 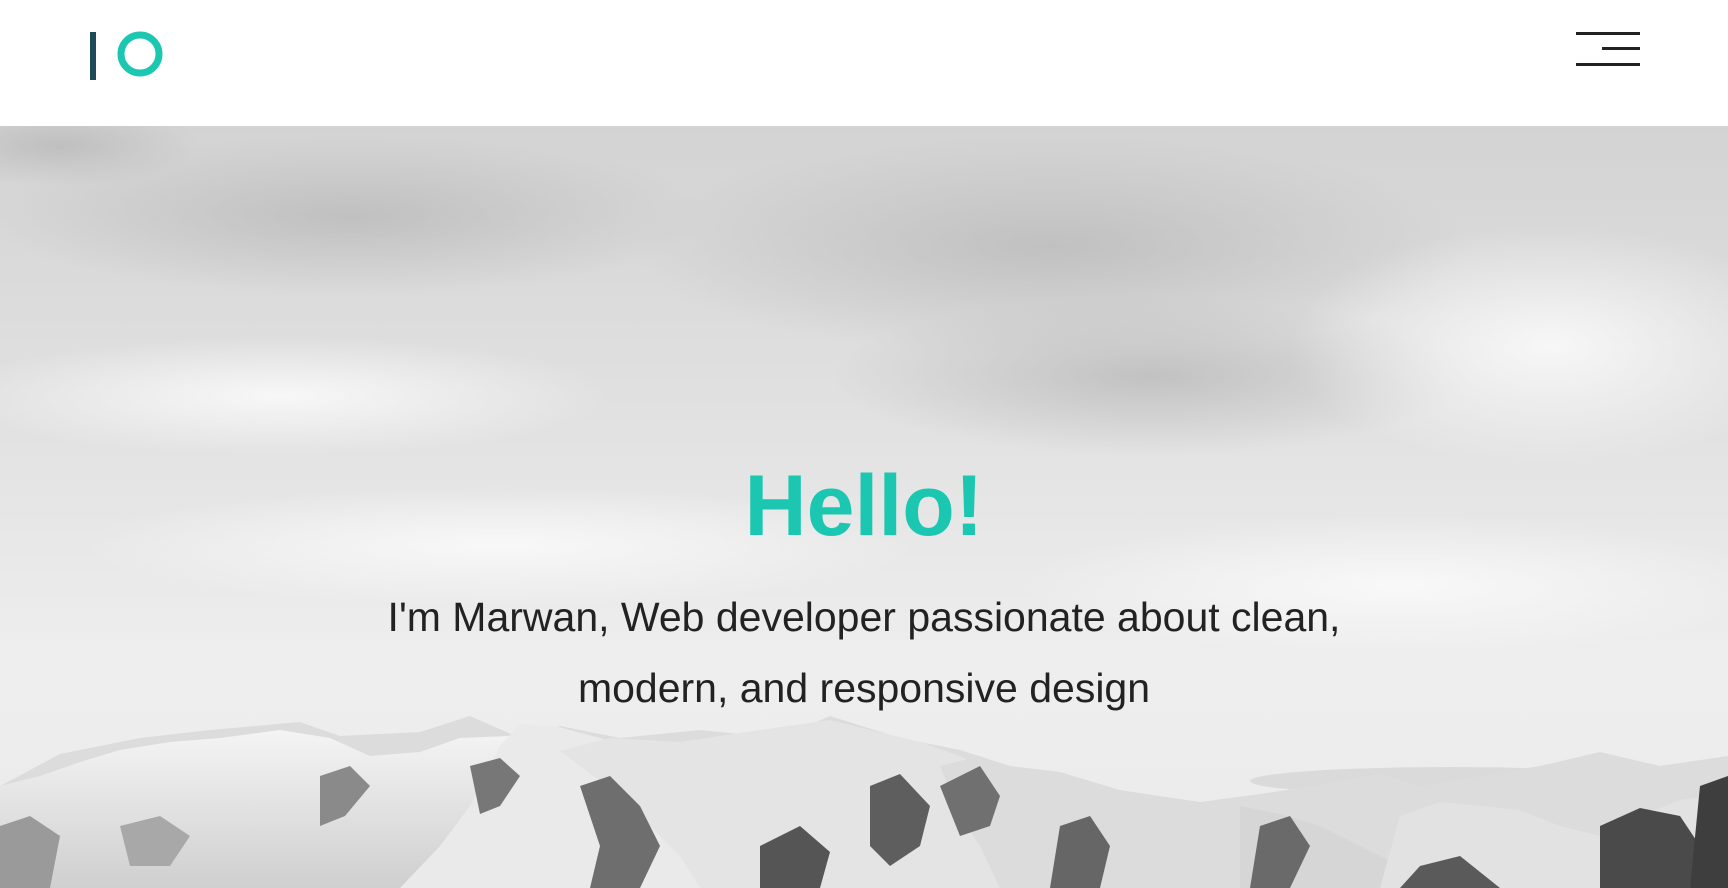 I want to click on site-header, so click(x=864, y=63).